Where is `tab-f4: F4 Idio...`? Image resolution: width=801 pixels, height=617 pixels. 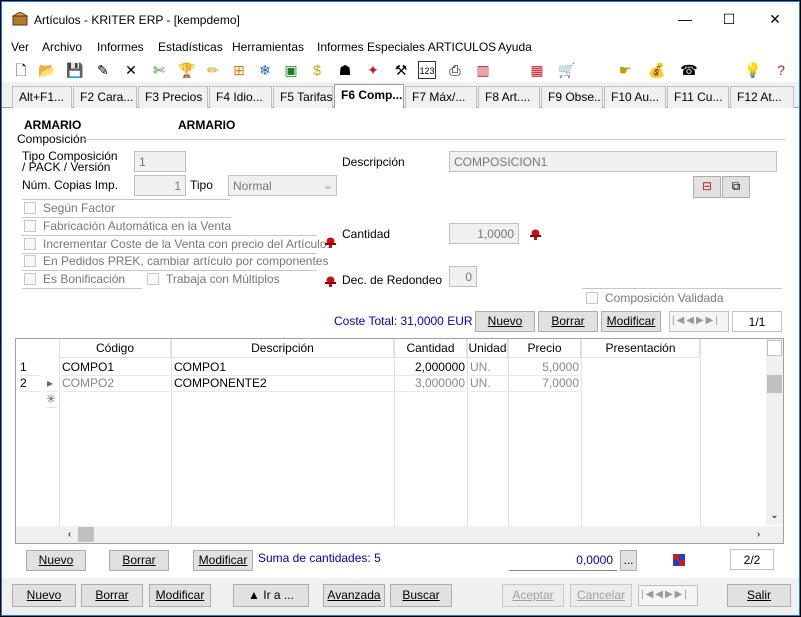
tab-f4: F4 Idio... is located at coordinates (240, 97).